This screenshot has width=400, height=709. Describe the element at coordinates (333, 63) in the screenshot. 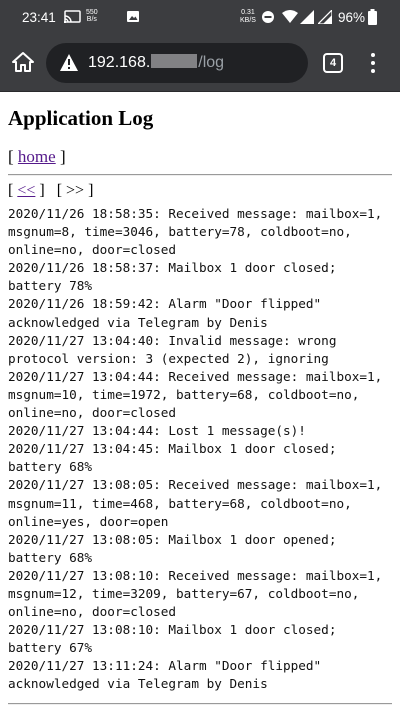

I see `tab-switcher-button: 4` at that location.